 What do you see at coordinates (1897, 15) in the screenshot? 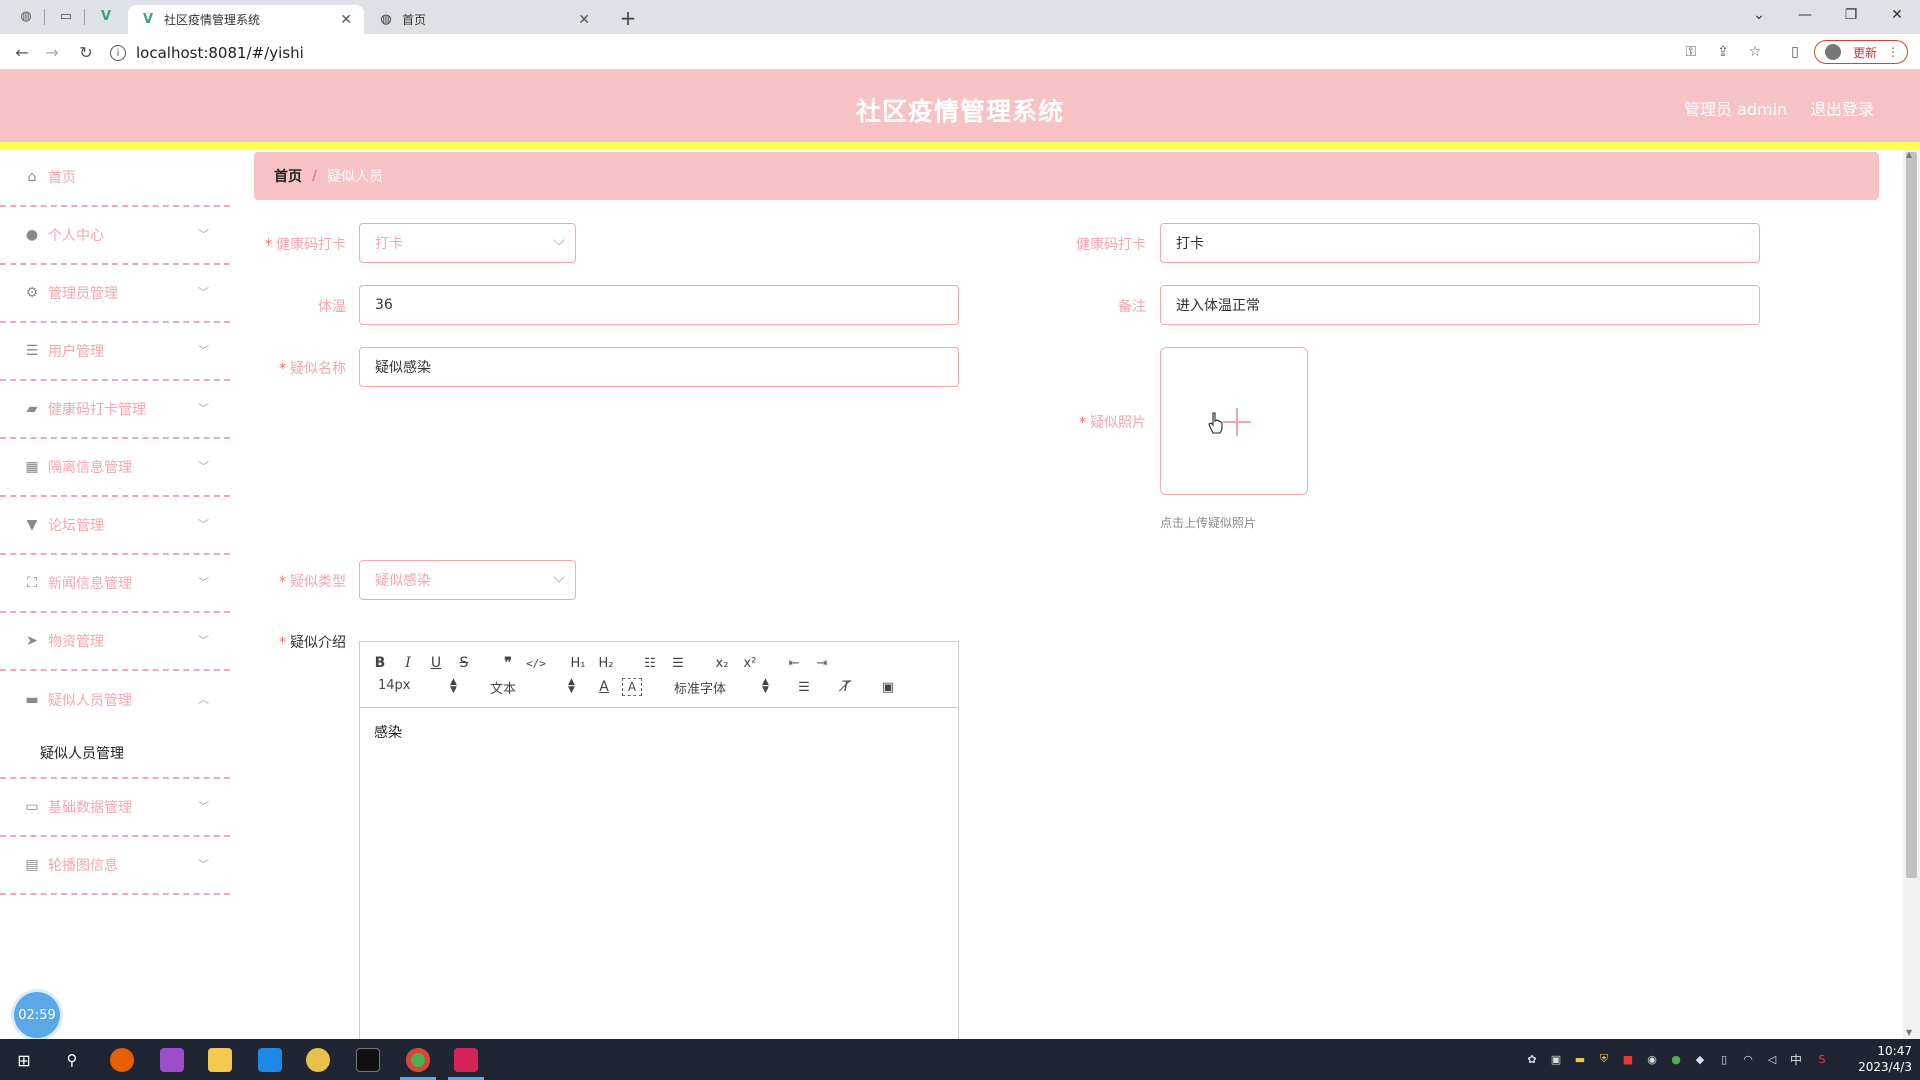
I see `window-close-button: ✕` at bounding box center [1897, 15].